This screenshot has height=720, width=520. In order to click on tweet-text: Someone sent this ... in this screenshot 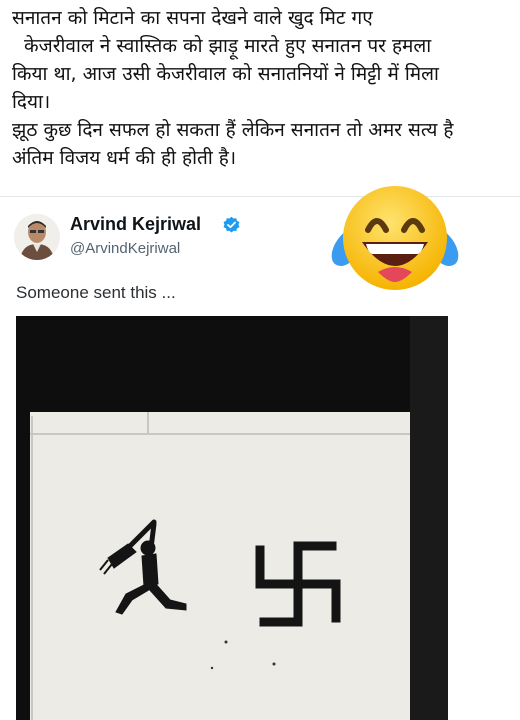, I will do `click(96, 292)`.